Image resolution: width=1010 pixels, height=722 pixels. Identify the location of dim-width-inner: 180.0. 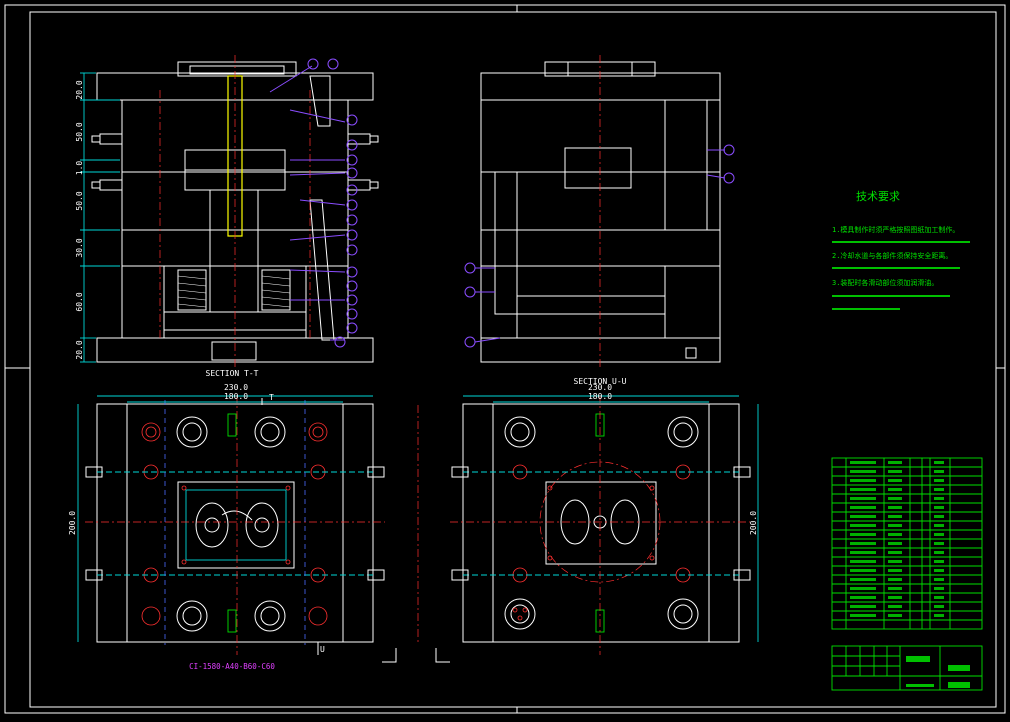
(236, 396).